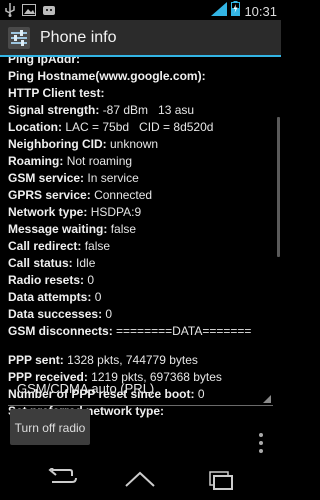 This screenshot has height=500, width=320. I want to click on info-row-message-waiting: Message waiting: false, so click(141, 229).